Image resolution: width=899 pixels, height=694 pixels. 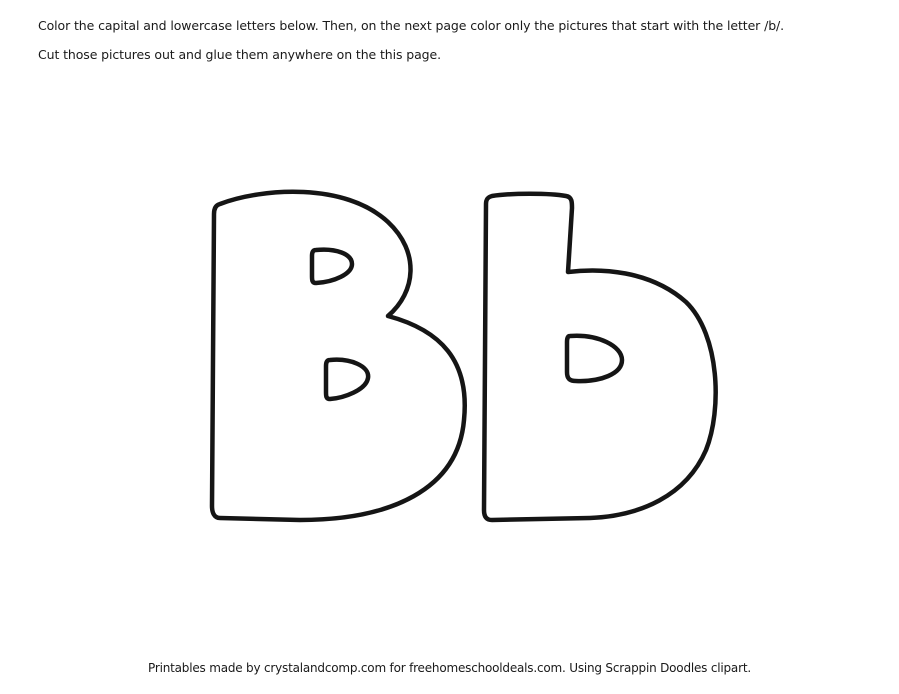 I want to click on lowercase-b-outline, so click(x=599, y=357).